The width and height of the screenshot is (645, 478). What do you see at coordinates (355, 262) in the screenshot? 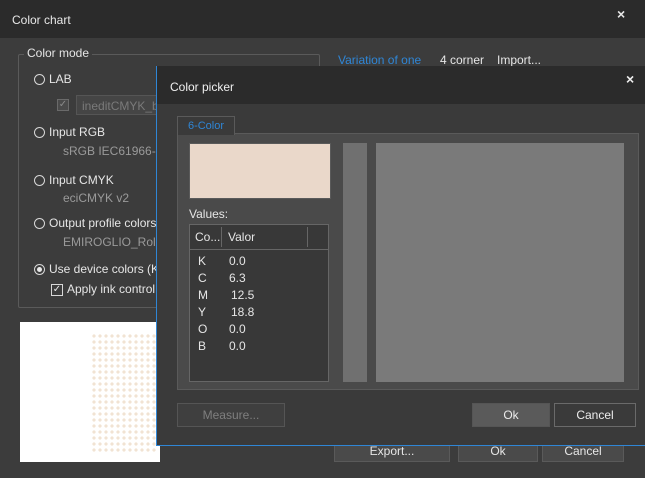
I see `lightness-slider` at bounding box center [355, 262].